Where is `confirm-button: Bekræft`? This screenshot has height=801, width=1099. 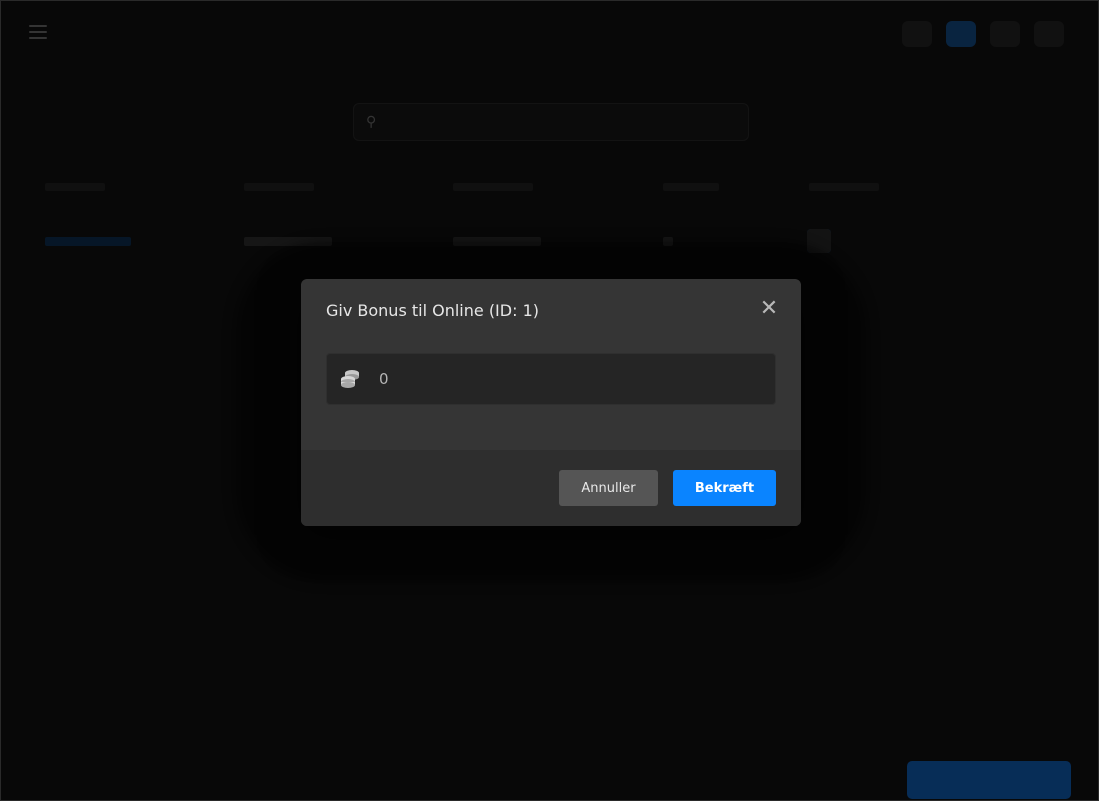
confirm-button: Bekræft is located at coordinates (724, 488).